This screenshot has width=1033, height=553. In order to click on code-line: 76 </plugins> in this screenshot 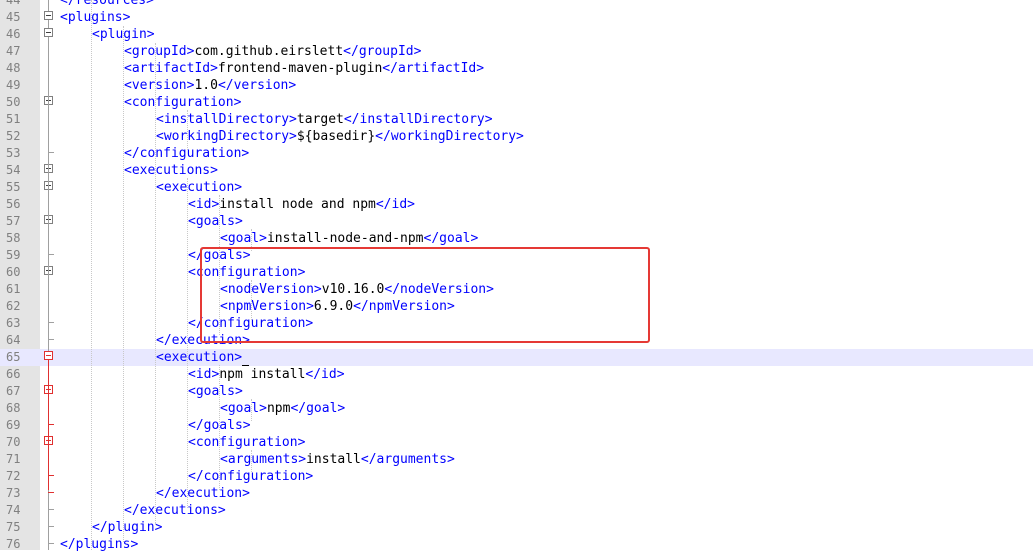, I will do `click(516, 544)`.